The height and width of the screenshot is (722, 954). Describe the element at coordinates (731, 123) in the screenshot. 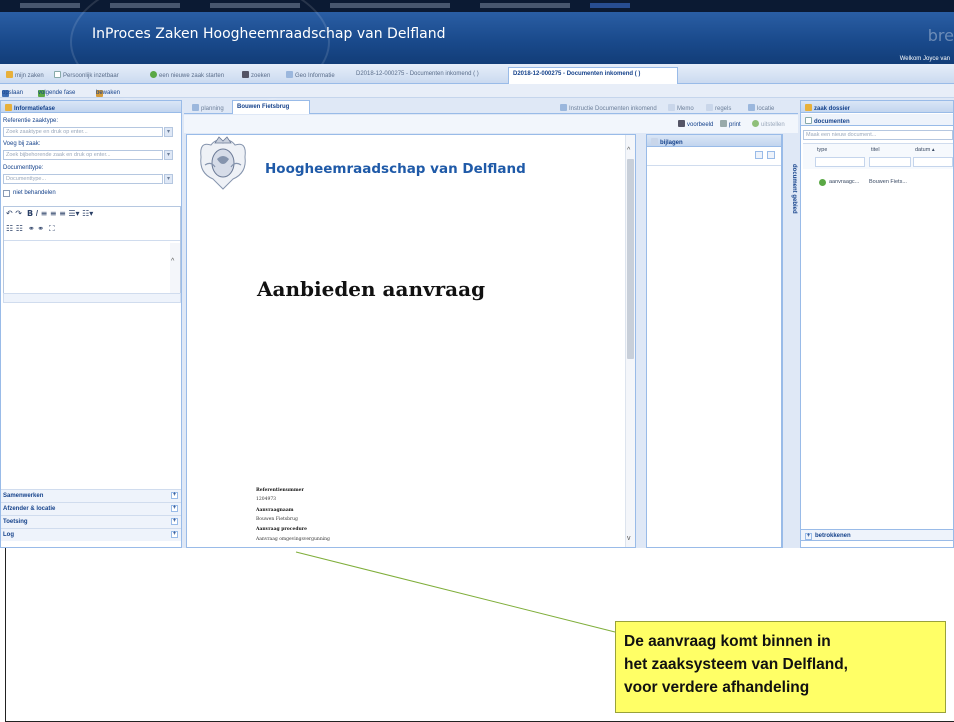

I see `print-button: print` at that location.